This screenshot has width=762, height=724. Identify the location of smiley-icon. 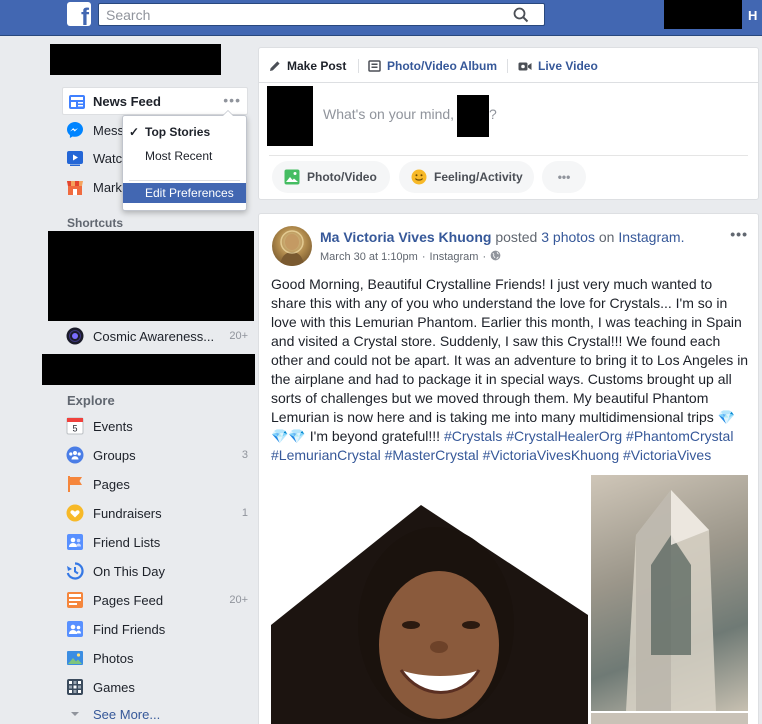
(419, 177).